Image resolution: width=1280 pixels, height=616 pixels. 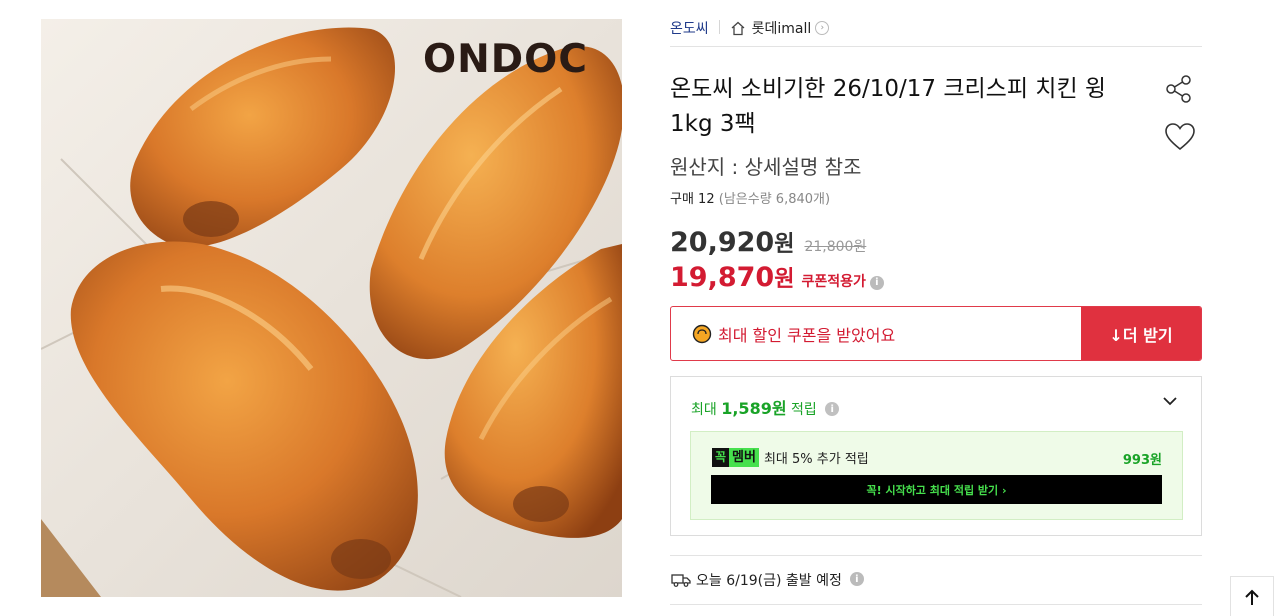 What do you see at coordinates (816, 459) in the screenshot?
I see `member-reward-text: 최대 5% 추가 적립` at bounding box center [816, 459].